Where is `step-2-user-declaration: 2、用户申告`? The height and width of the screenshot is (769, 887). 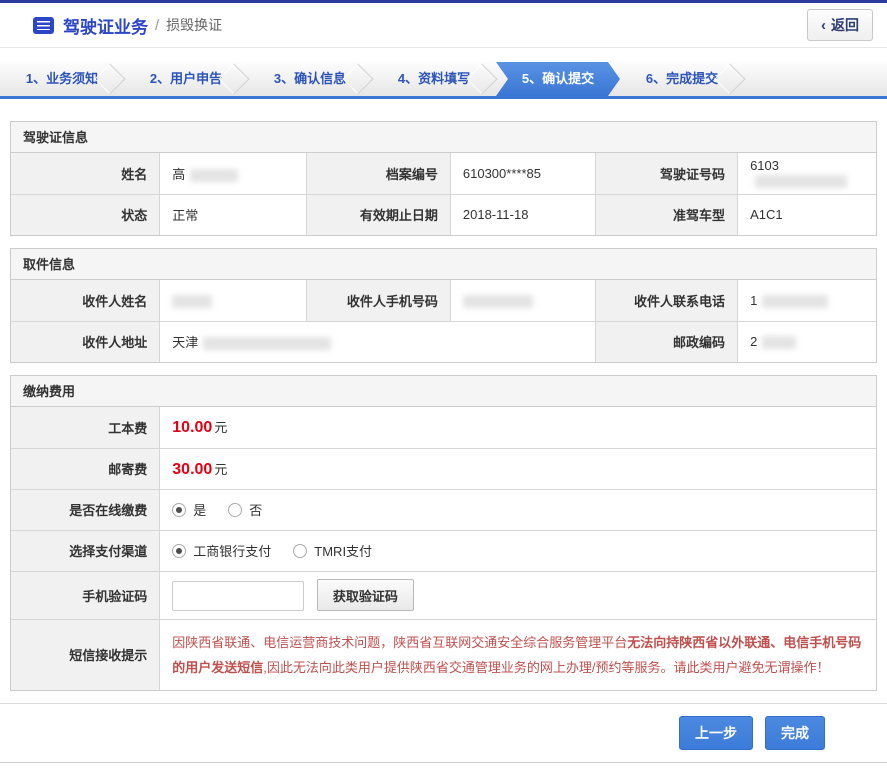 step-2-user-declaration: 2、用户申告 is located at coordinates (186, 79).